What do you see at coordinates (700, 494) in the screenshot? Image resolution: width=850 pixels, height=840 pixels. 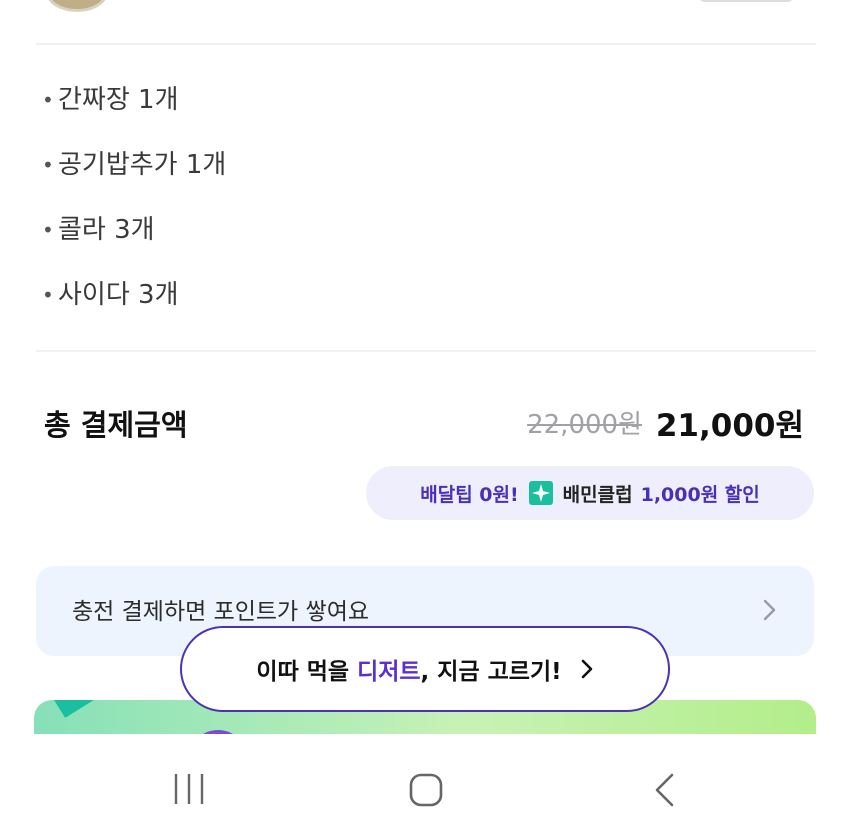 I see `discount-amount: 1,000원 할인` at bounding box center [700, 494].